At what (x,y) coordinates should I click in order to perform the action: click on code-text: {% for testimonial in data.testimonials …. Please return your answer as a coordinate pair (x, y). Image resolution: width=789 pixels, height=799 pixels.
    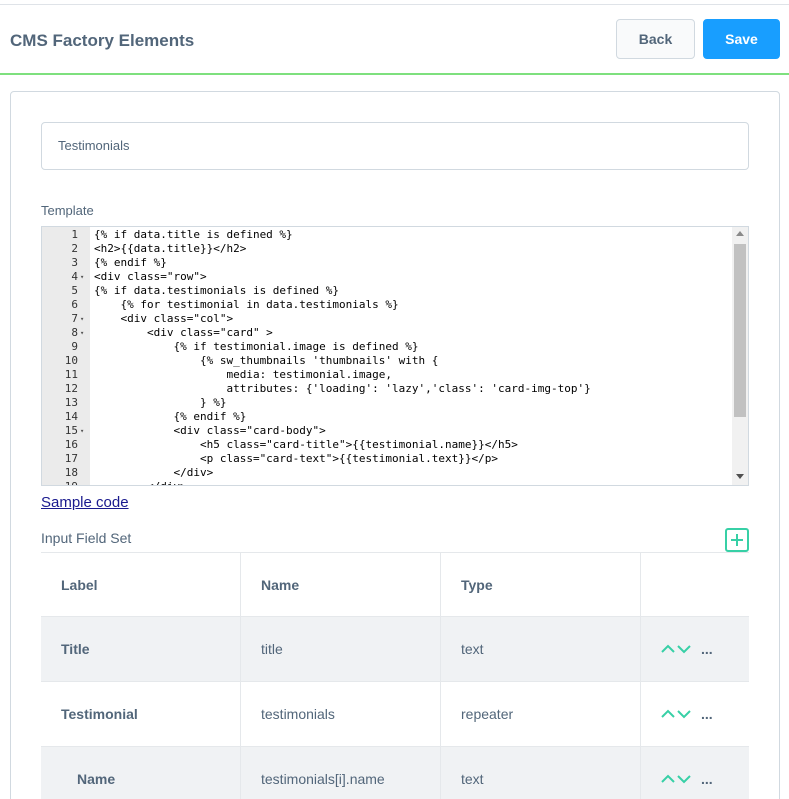
    Looking at the image, I should click on (246, 304).